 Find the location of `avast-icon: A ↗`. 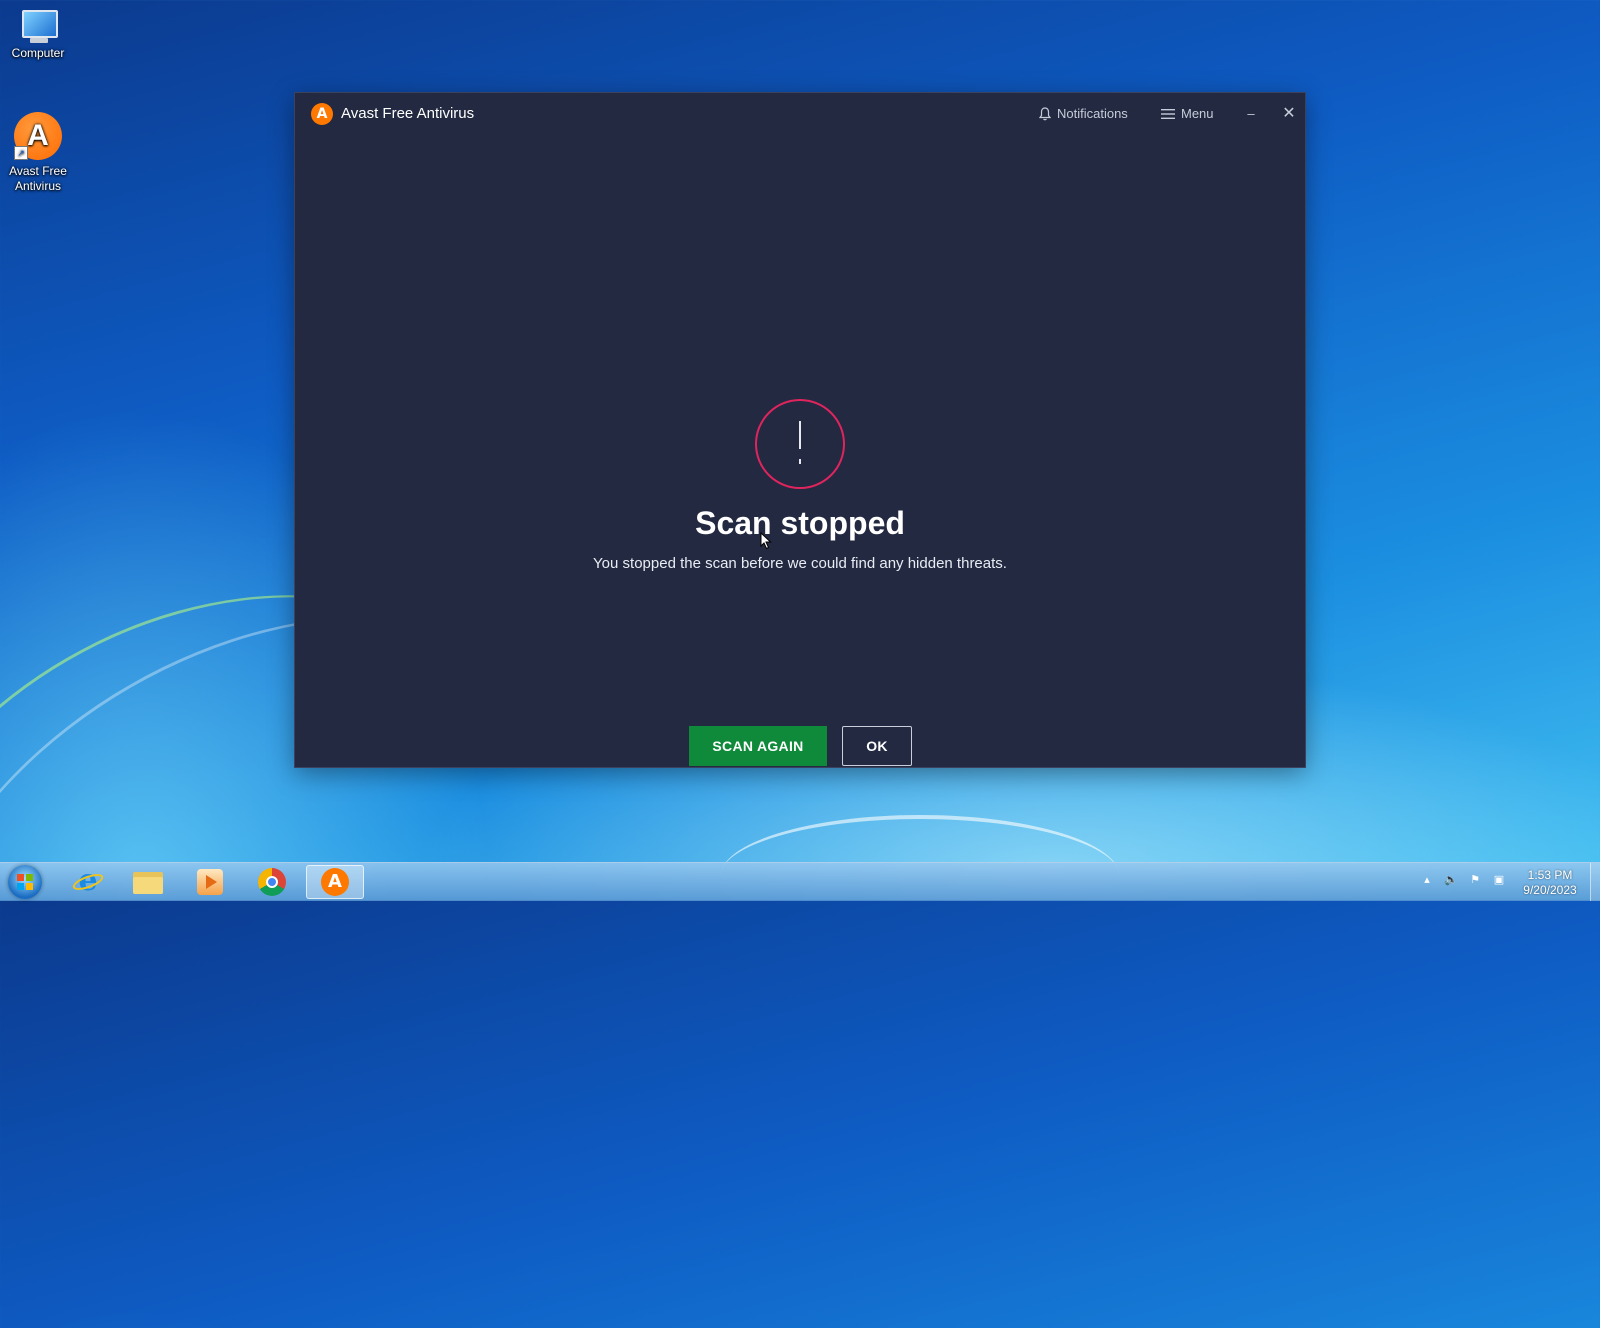

avast-icon: A ↗ is located at coordinates (38, 136).